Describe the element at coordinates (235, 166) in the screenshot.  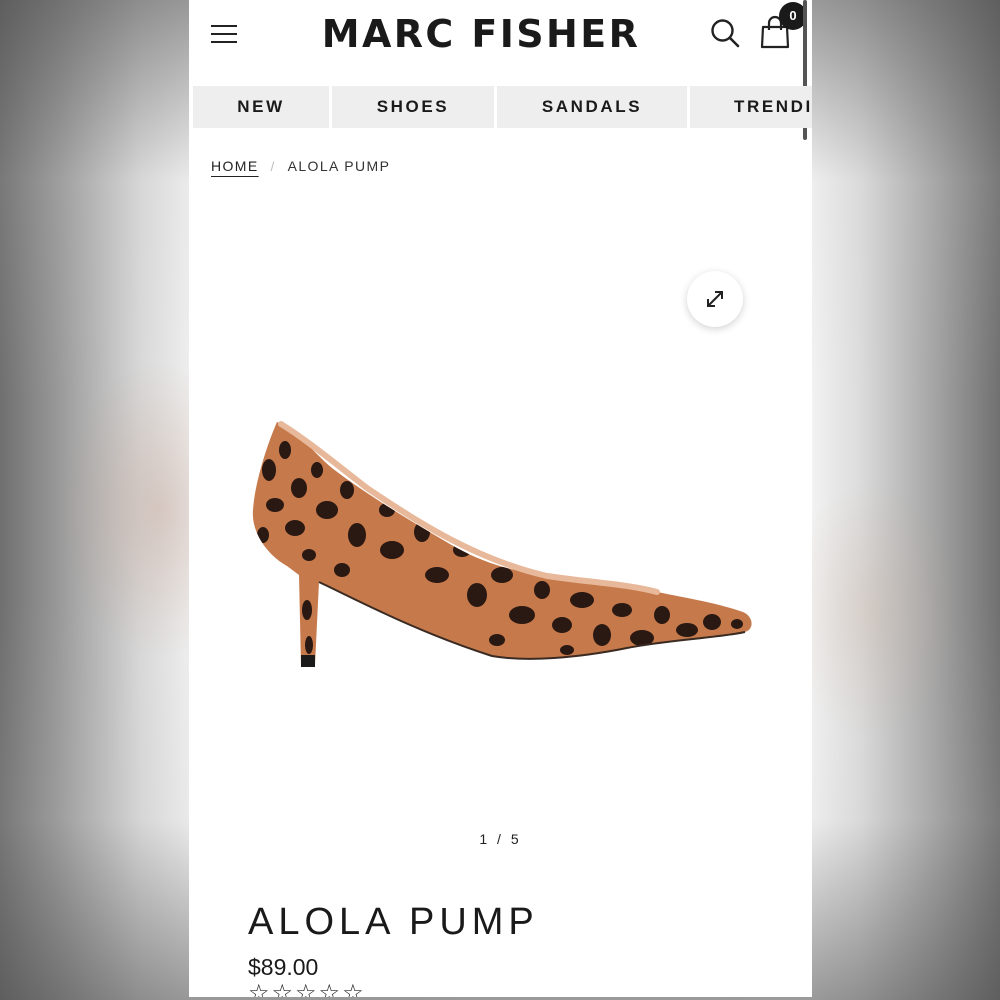
I see `breadcrumb-home-link: HOME` at that location.